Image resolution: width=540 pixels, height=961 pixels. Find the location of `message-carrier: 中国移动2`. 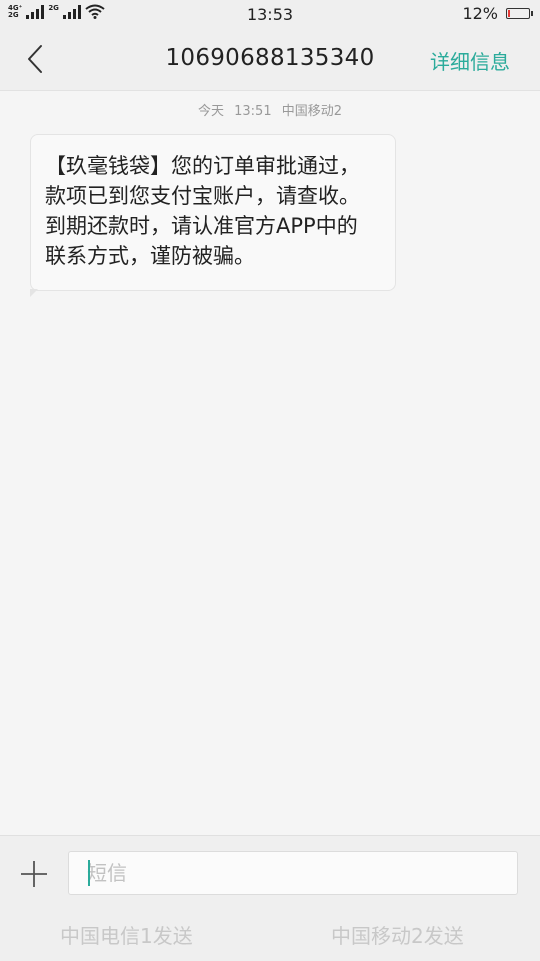

message-carrier: 中国移动2 is located at coordinates (312, 111).